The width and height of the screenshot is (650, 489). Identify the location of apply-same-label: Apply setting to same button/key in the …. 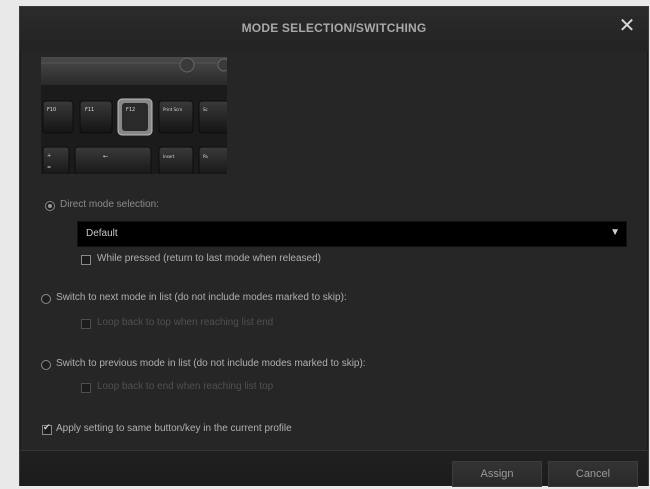
(174, 428).